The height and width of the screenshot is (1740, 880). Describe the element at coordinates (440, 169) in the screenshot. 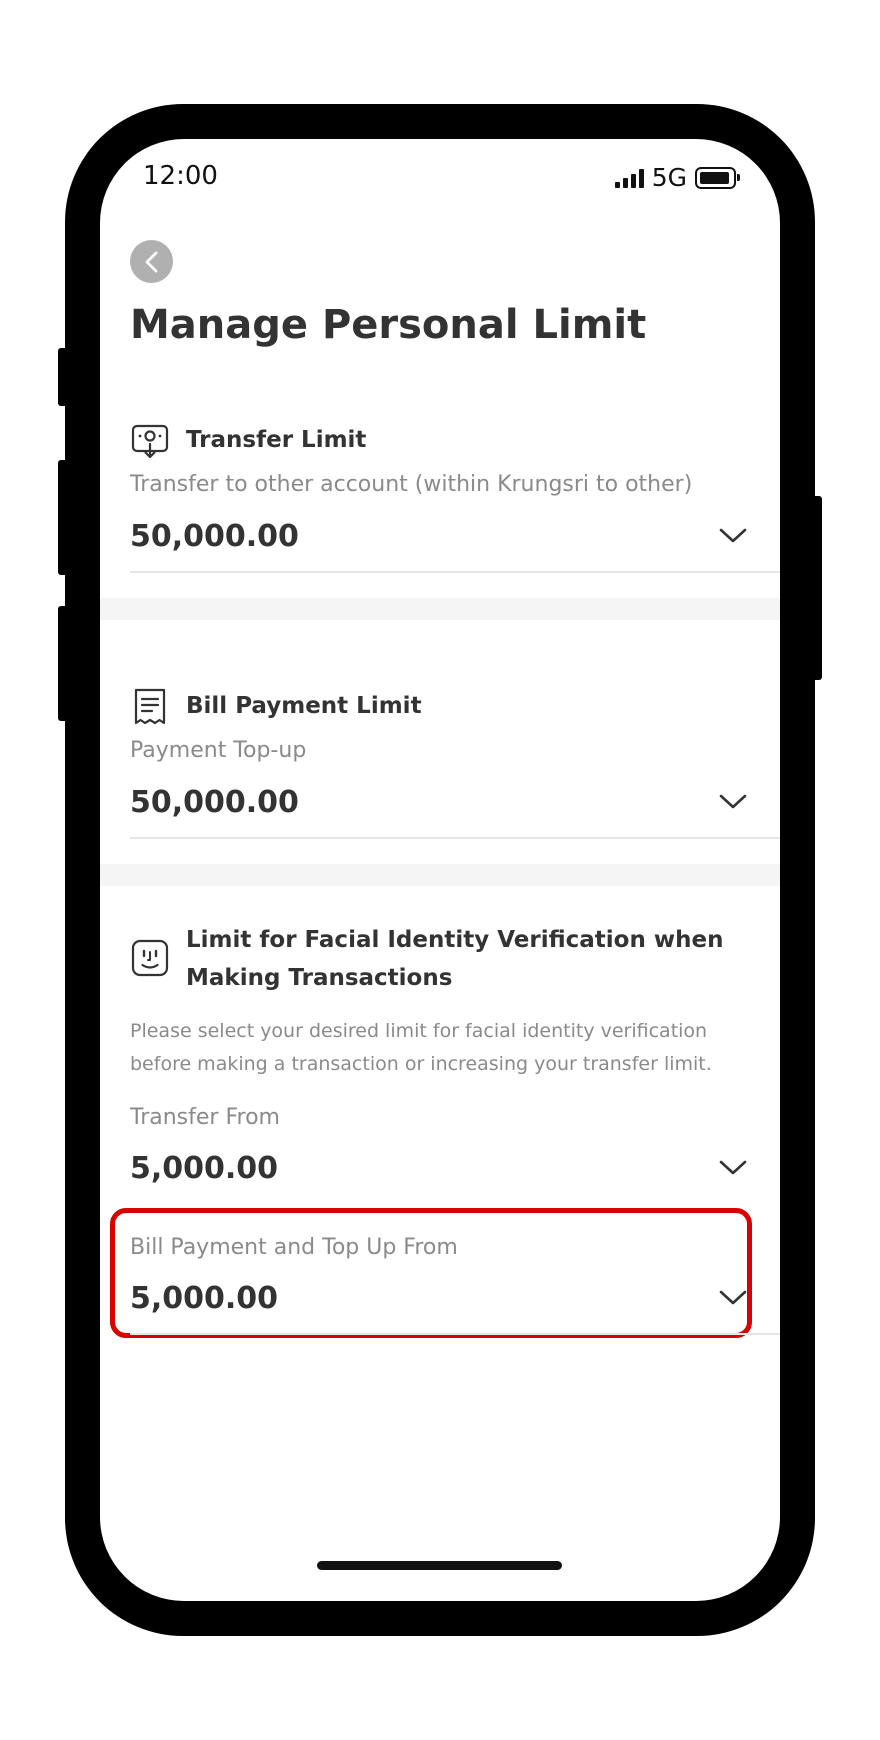

I see `status-bar: 12:00 5G` at that location.